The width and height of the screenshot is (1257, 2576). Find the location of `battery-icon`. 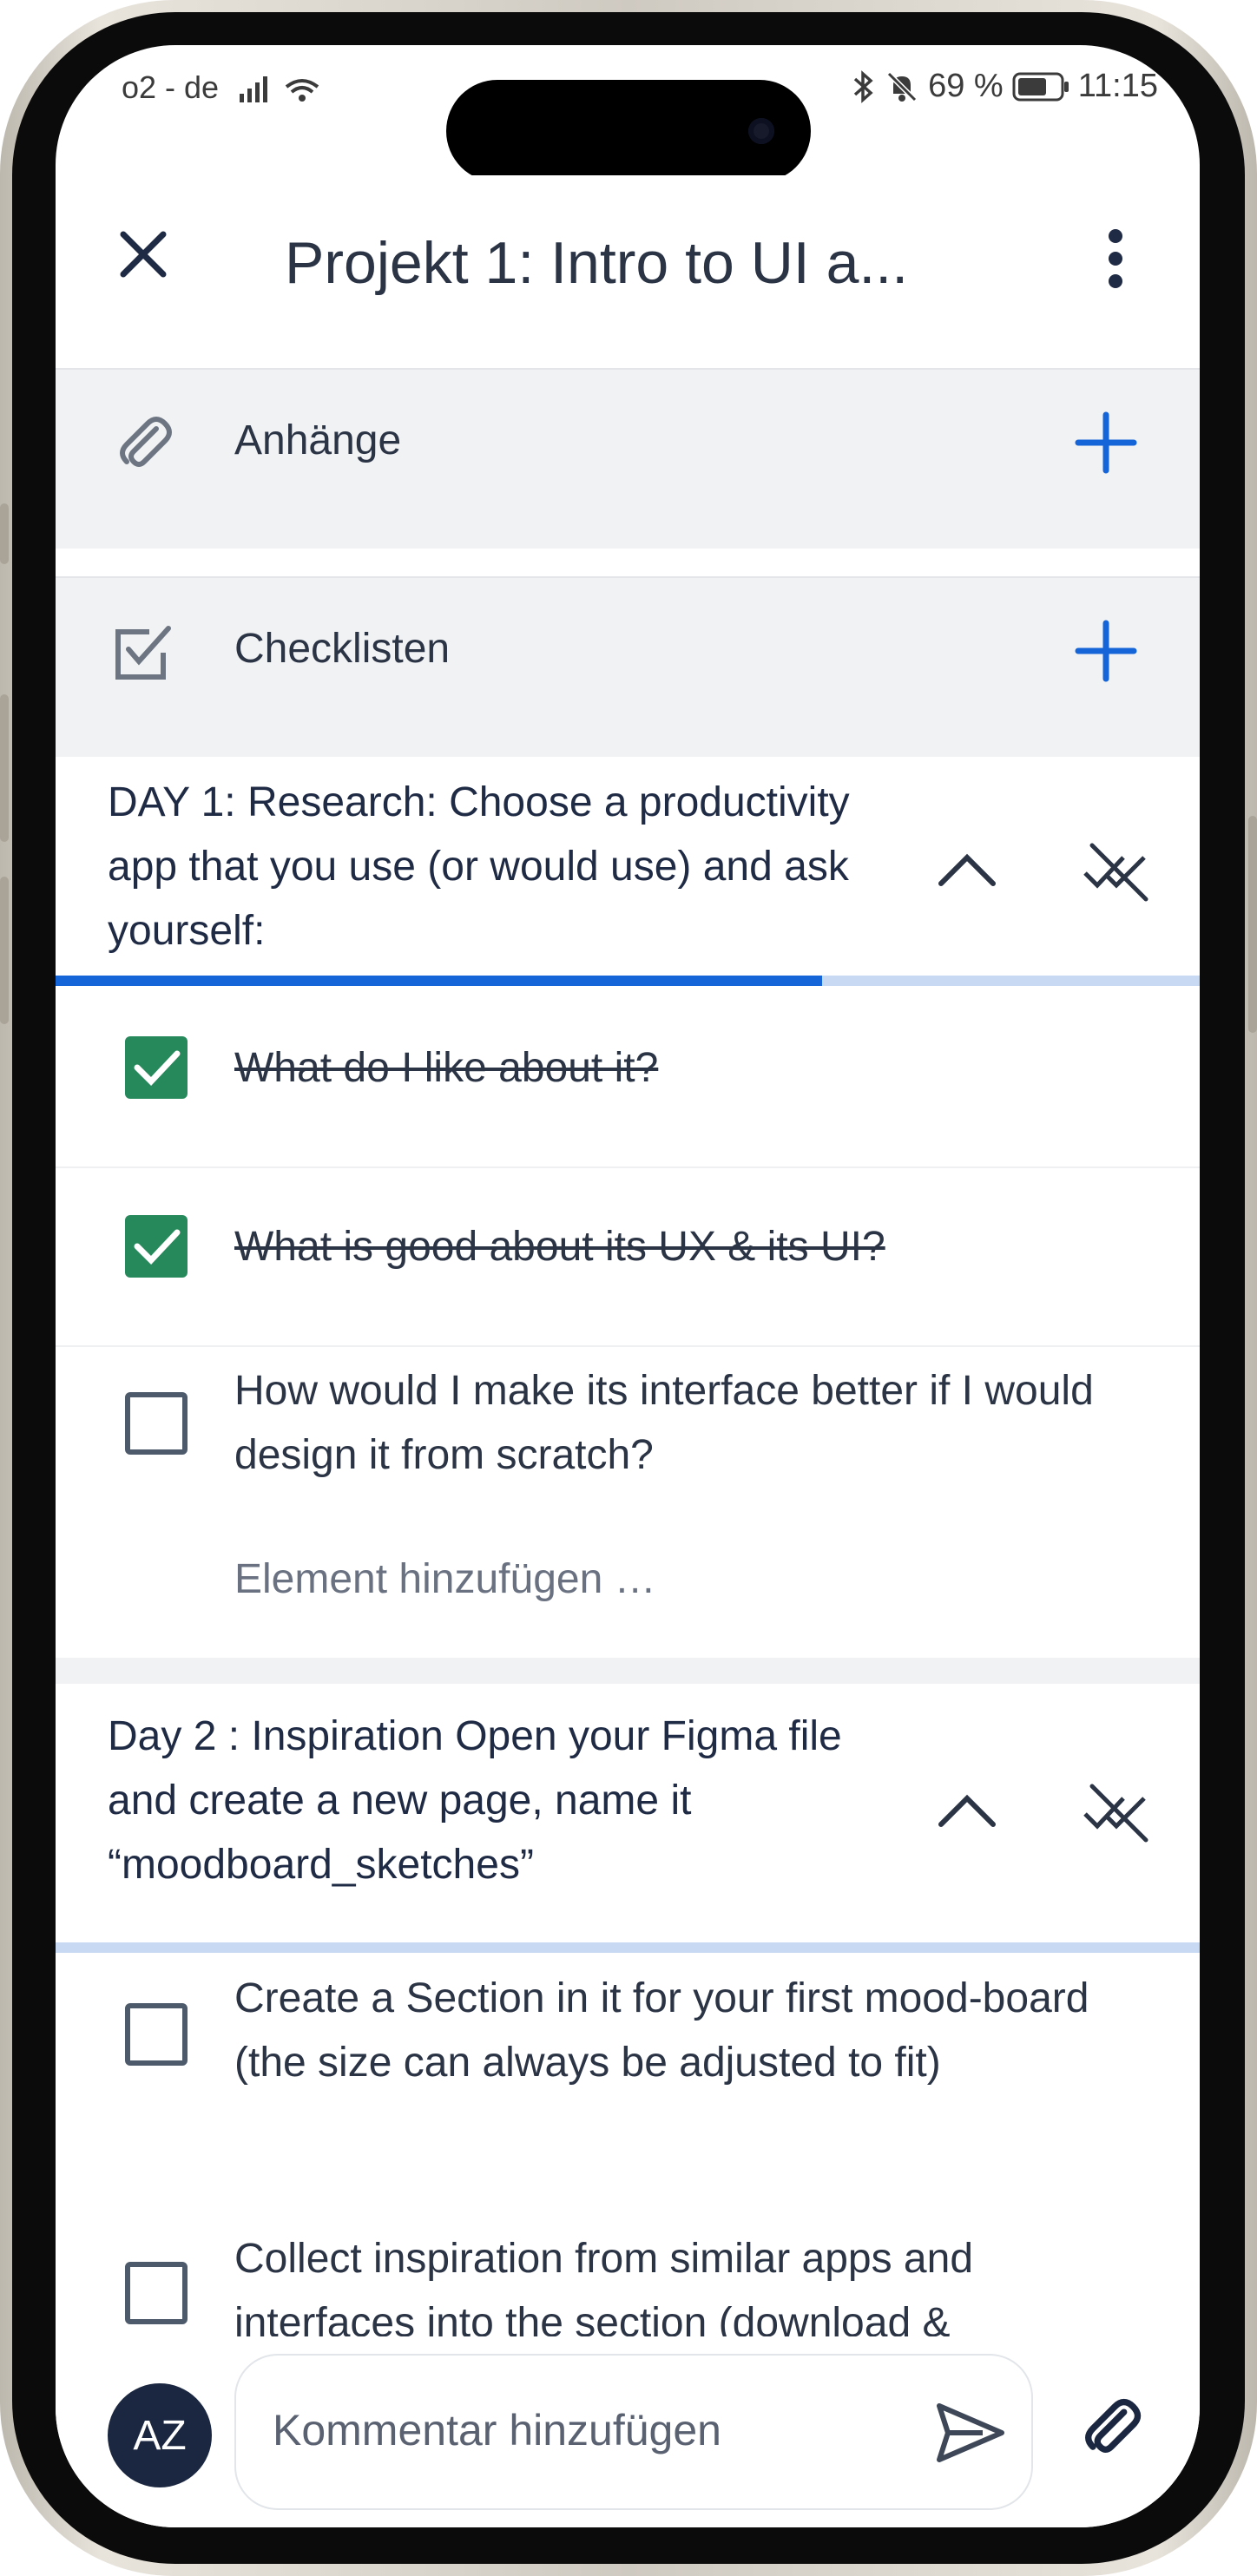

battery-icon is located at coordinates (1040, 87).